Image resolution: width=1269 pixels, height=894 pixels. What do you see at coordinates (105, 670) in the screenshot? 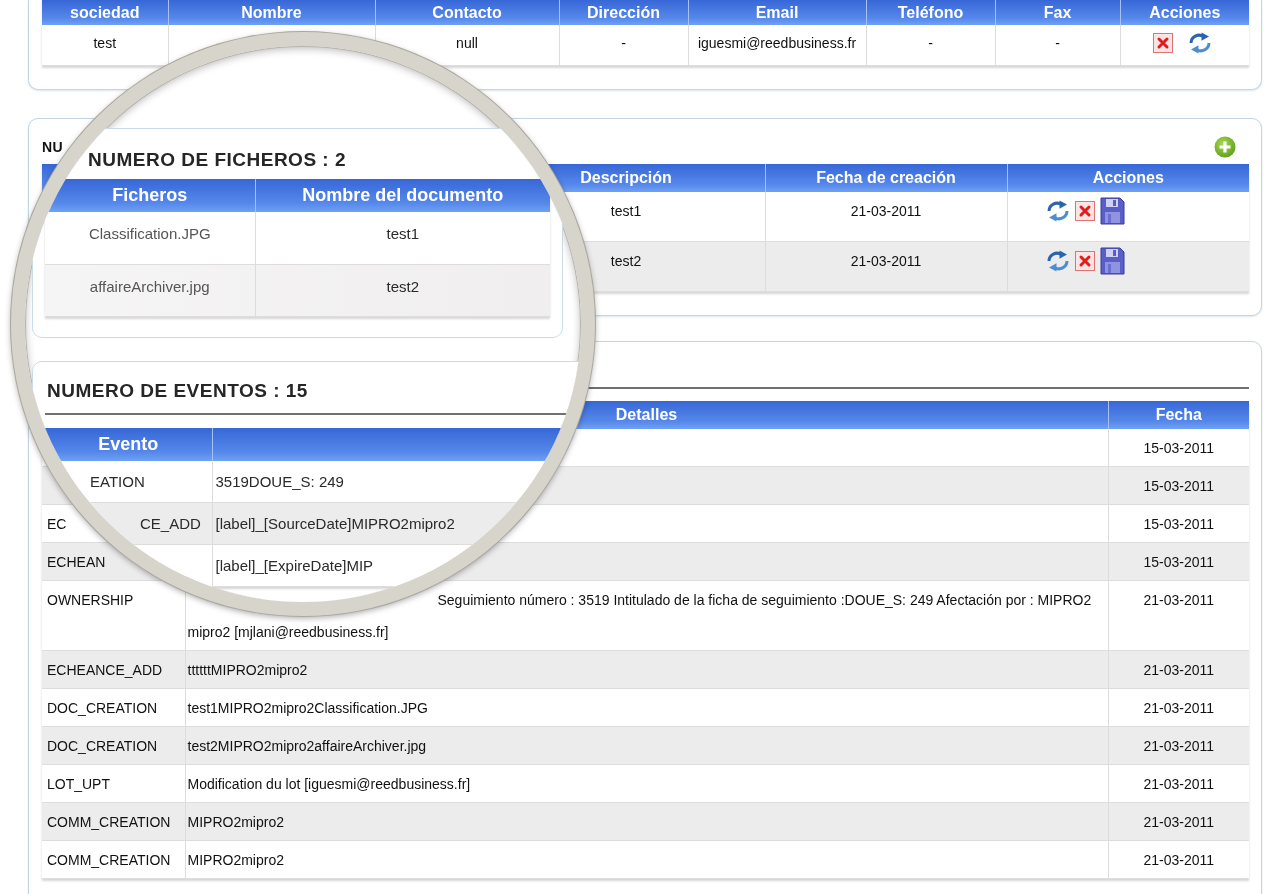
I see `event-type: ECHEANCE_ADD` at bounding box center [105, 670].